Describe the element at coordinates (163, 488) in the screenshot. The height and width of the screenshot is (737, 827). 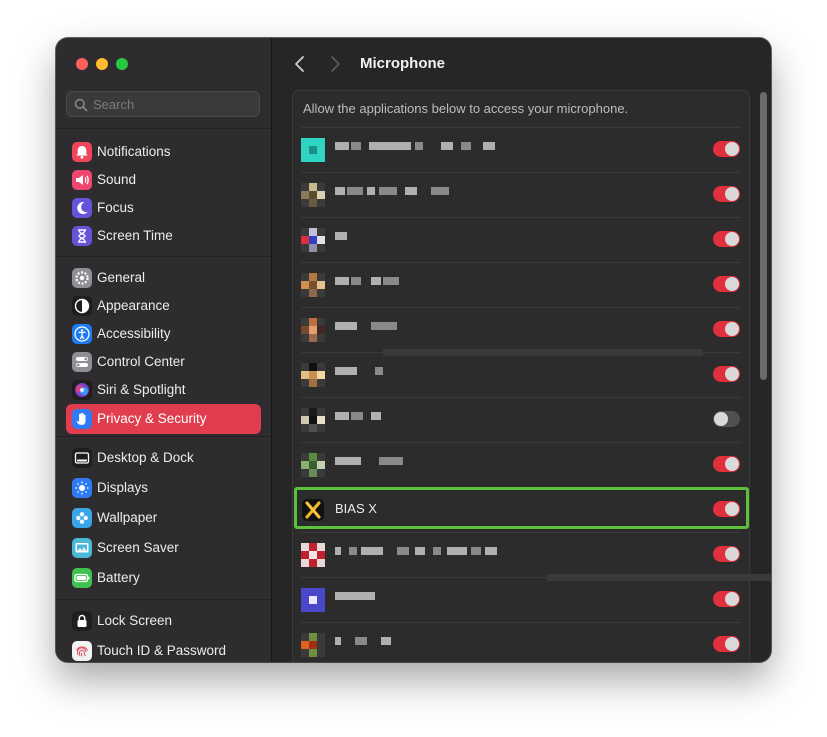
I see `sidebar-item-displays: Displays` at that location.